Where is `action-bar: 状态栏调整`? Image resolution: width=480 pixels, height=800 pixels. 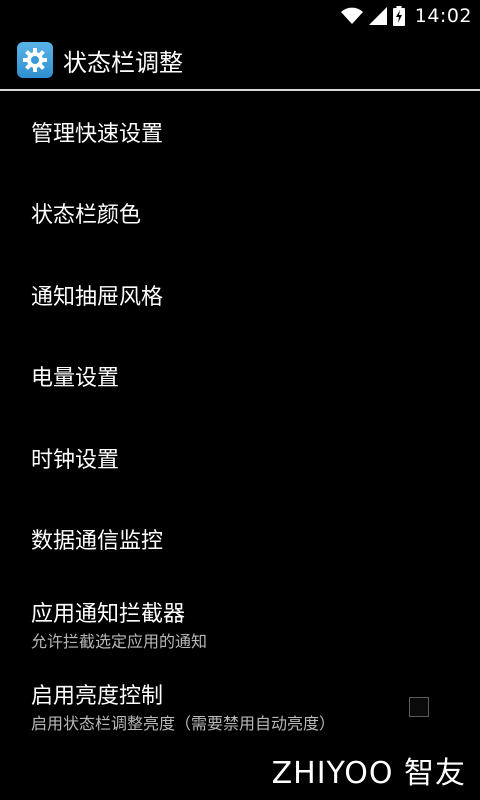
action-bar: 状态栏调整 is located at coordinates (240, 60).